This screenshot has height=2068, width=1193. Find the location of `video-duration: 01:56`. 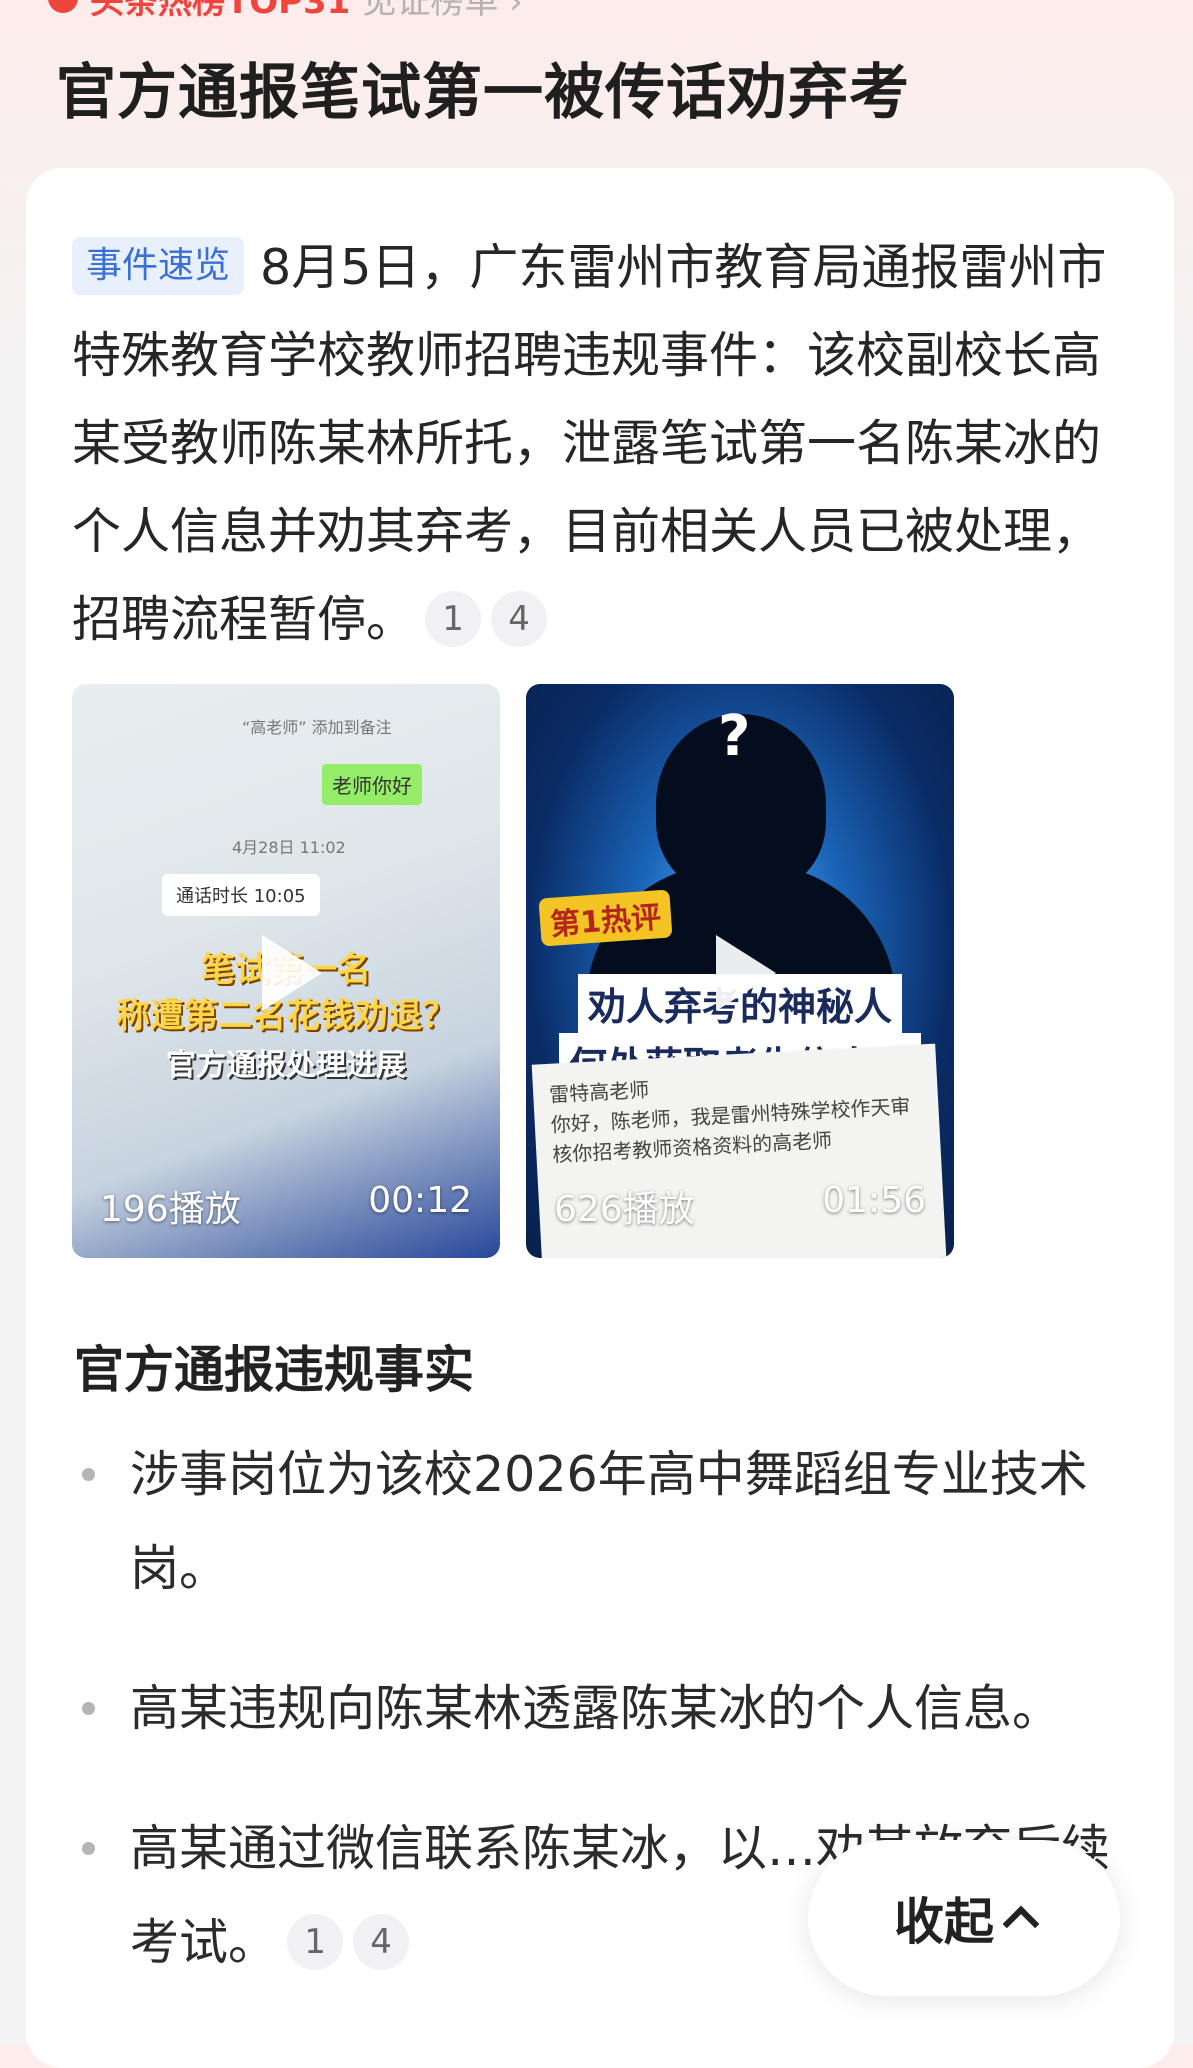

video-duration: 01:56 is located at coordinates (874, 1200).